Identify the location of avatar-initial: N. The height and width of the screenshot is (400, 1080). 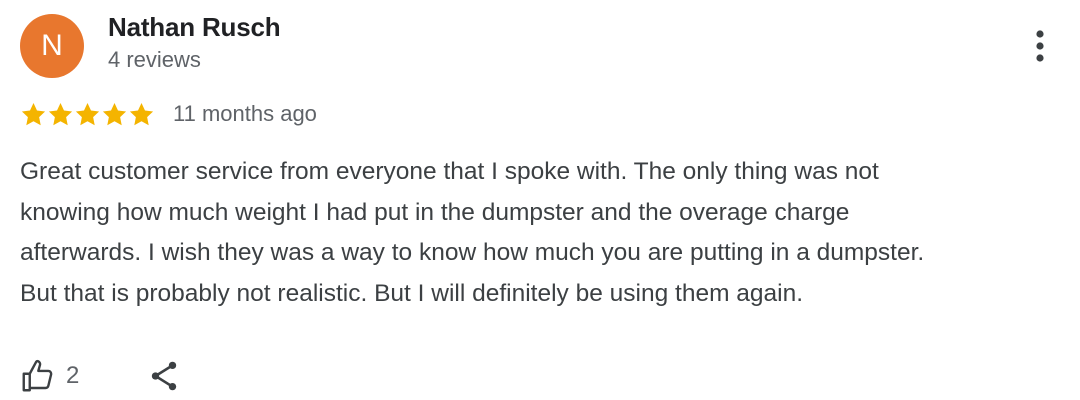
(52, 45).